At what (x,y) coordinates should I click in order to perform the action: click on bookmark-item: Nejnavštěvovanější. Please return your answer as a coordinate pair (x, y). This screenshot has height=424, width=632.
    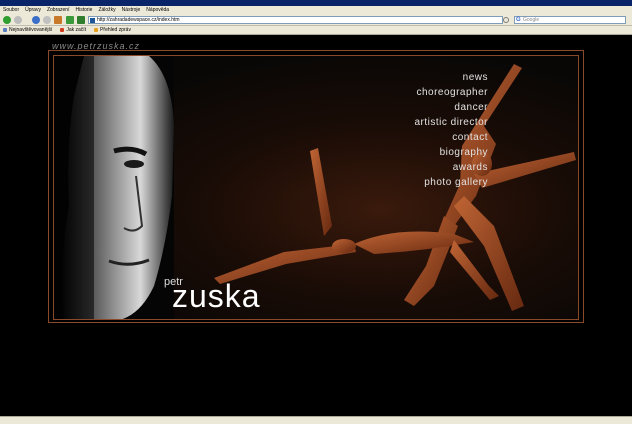
    Looking at the image, I should click on (27, 30).